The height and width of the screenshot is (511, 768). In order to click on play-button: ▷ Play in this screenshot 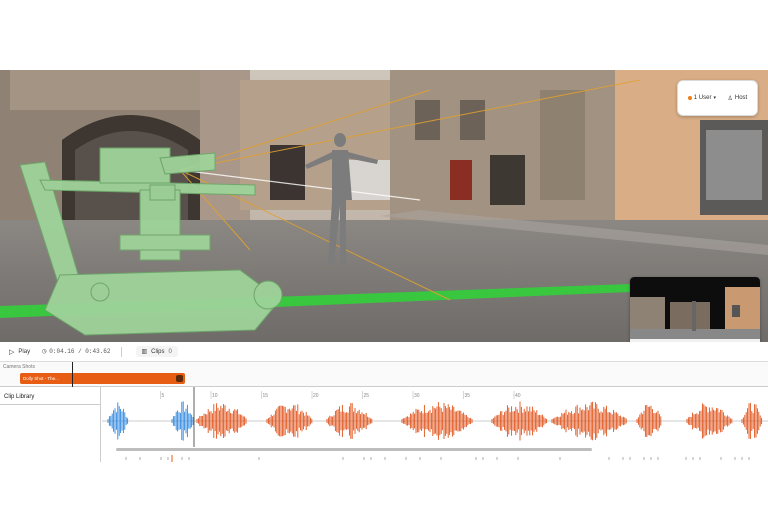, I will do `click(19, 352)`.